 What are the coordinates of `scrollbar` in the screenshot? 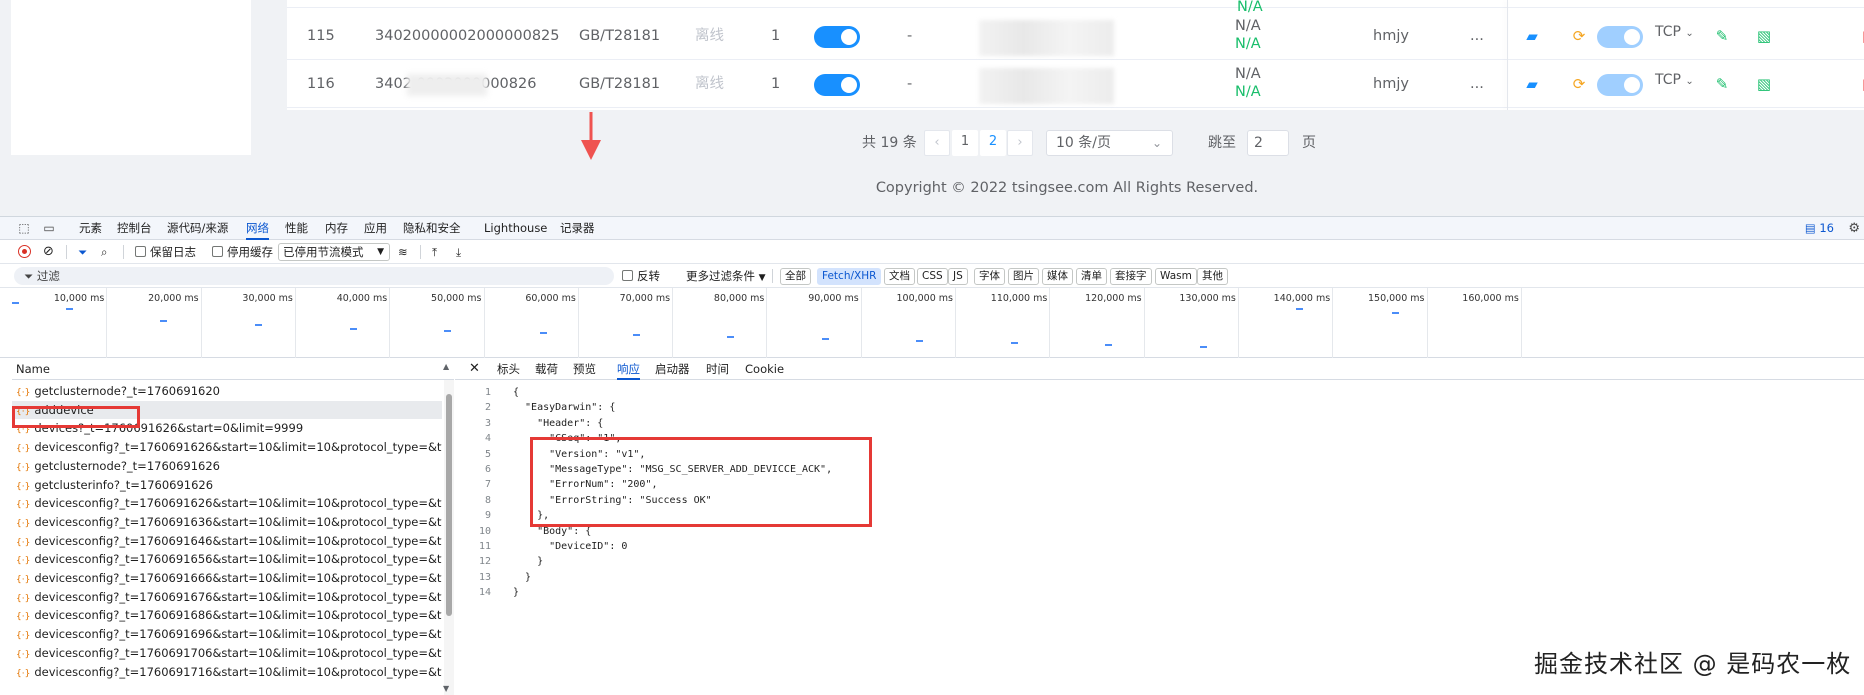 It's located at (449, 537).